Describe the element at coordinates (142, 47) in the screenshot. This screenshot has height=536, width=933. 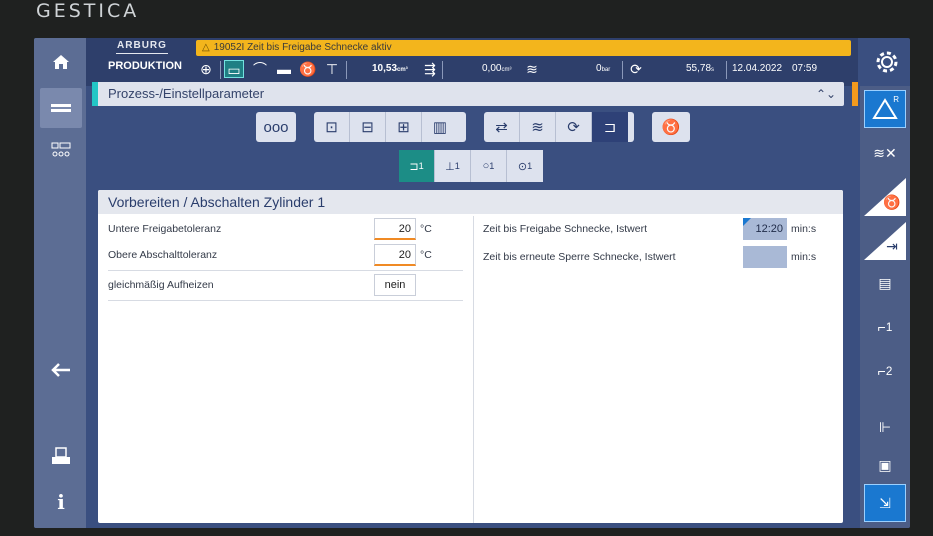
I see `arburg-logo: ARBURG` at that location.